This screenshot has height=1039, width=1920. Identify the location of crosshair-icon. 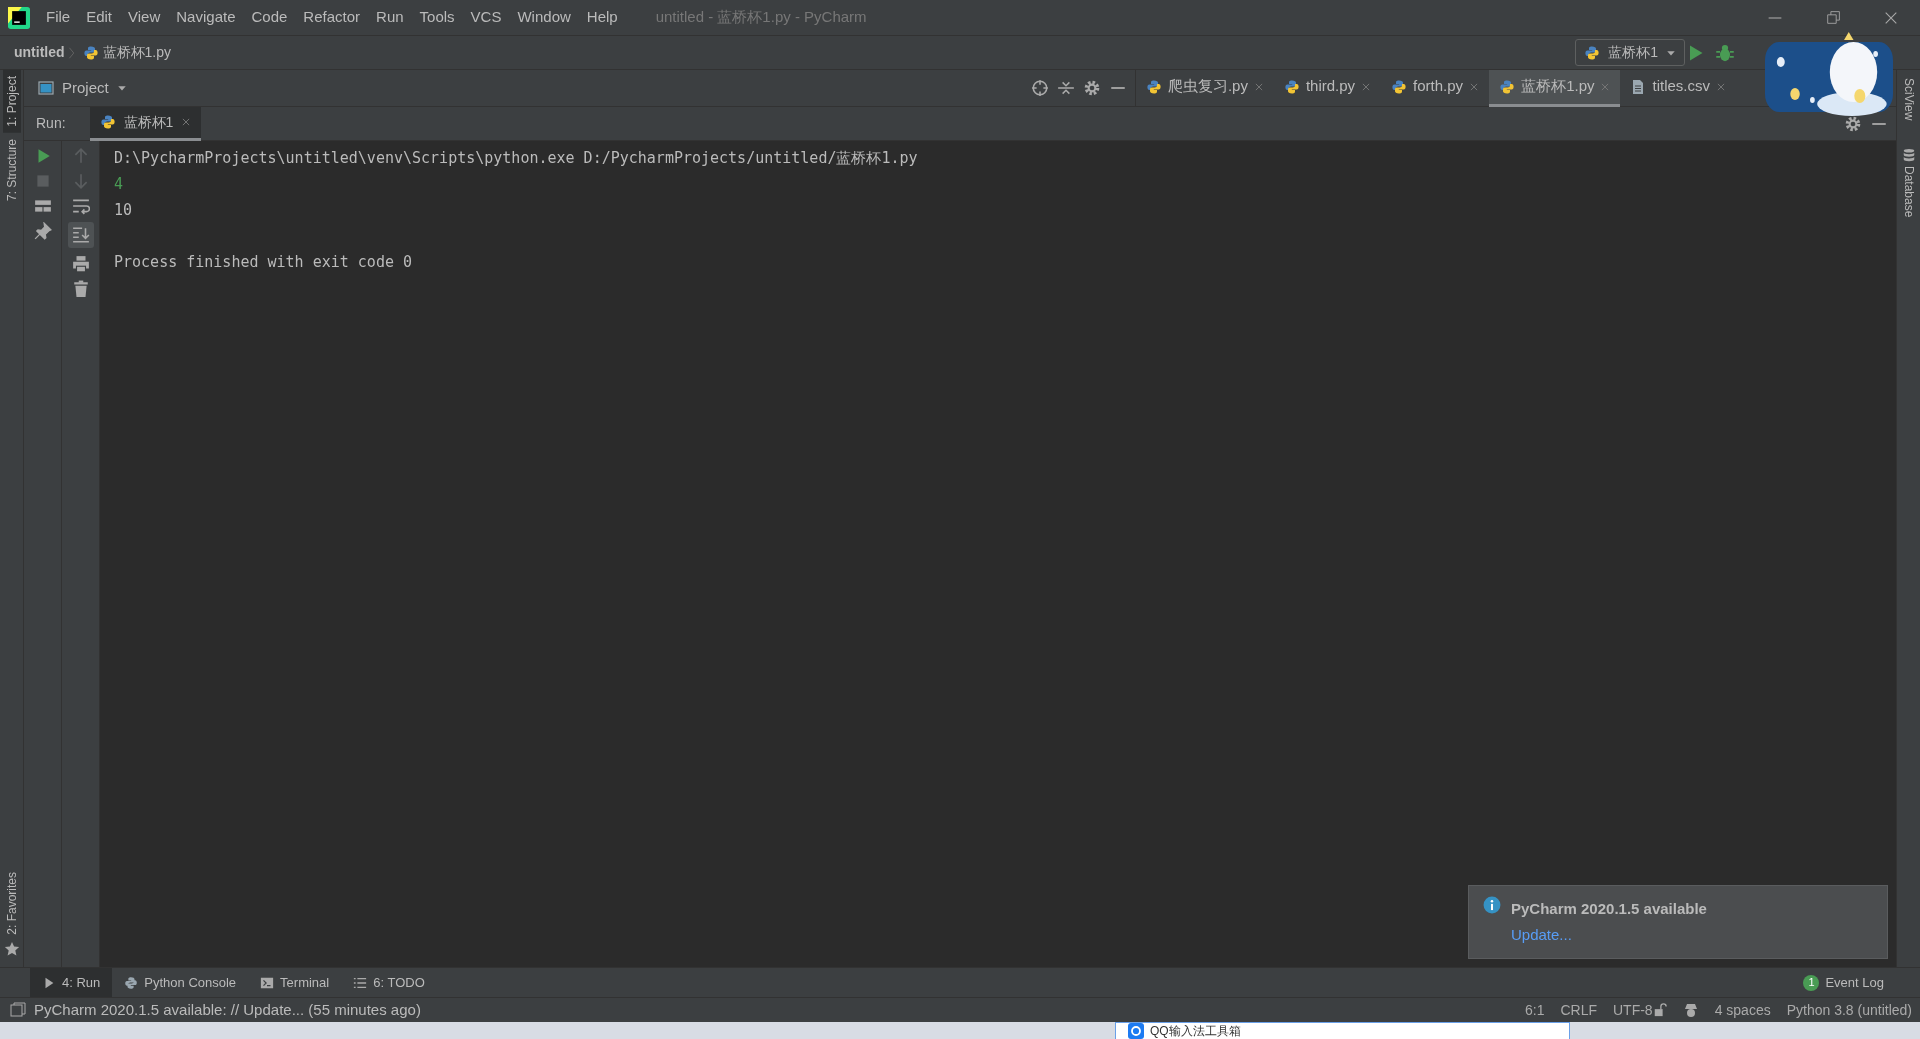
(1039, 88).